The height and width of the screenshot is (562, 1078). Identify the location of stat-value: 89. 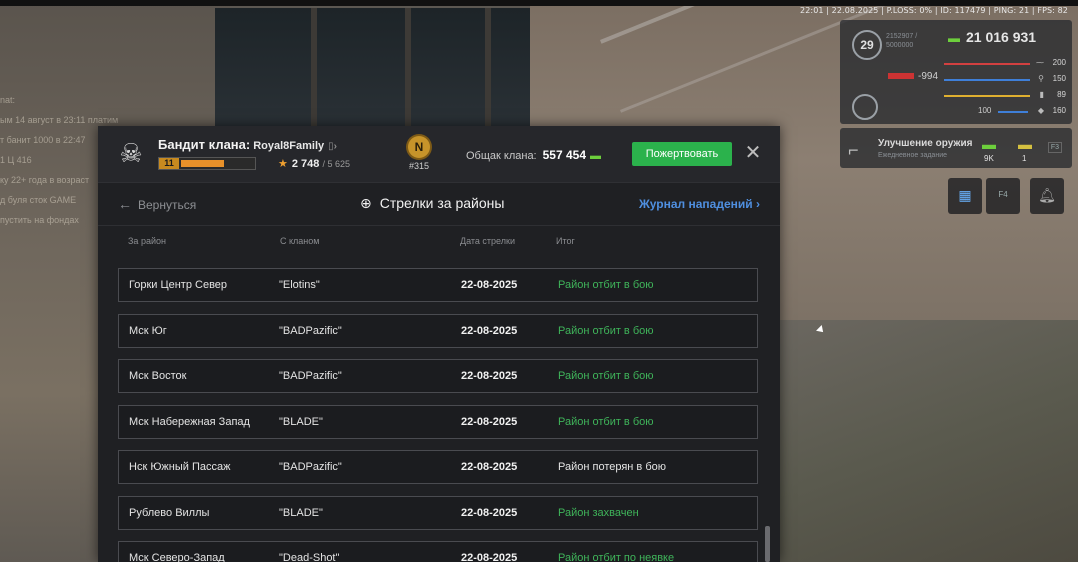
(1061, 94).